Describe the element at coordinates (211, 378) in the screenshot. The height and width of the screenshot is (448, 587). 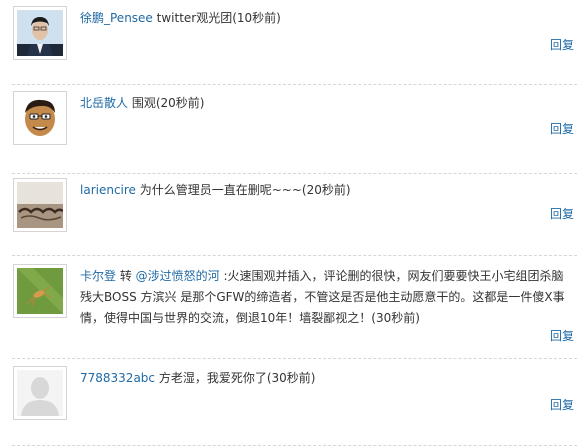
I see `comment-text: 方老湿，我爱死你了` at that location.